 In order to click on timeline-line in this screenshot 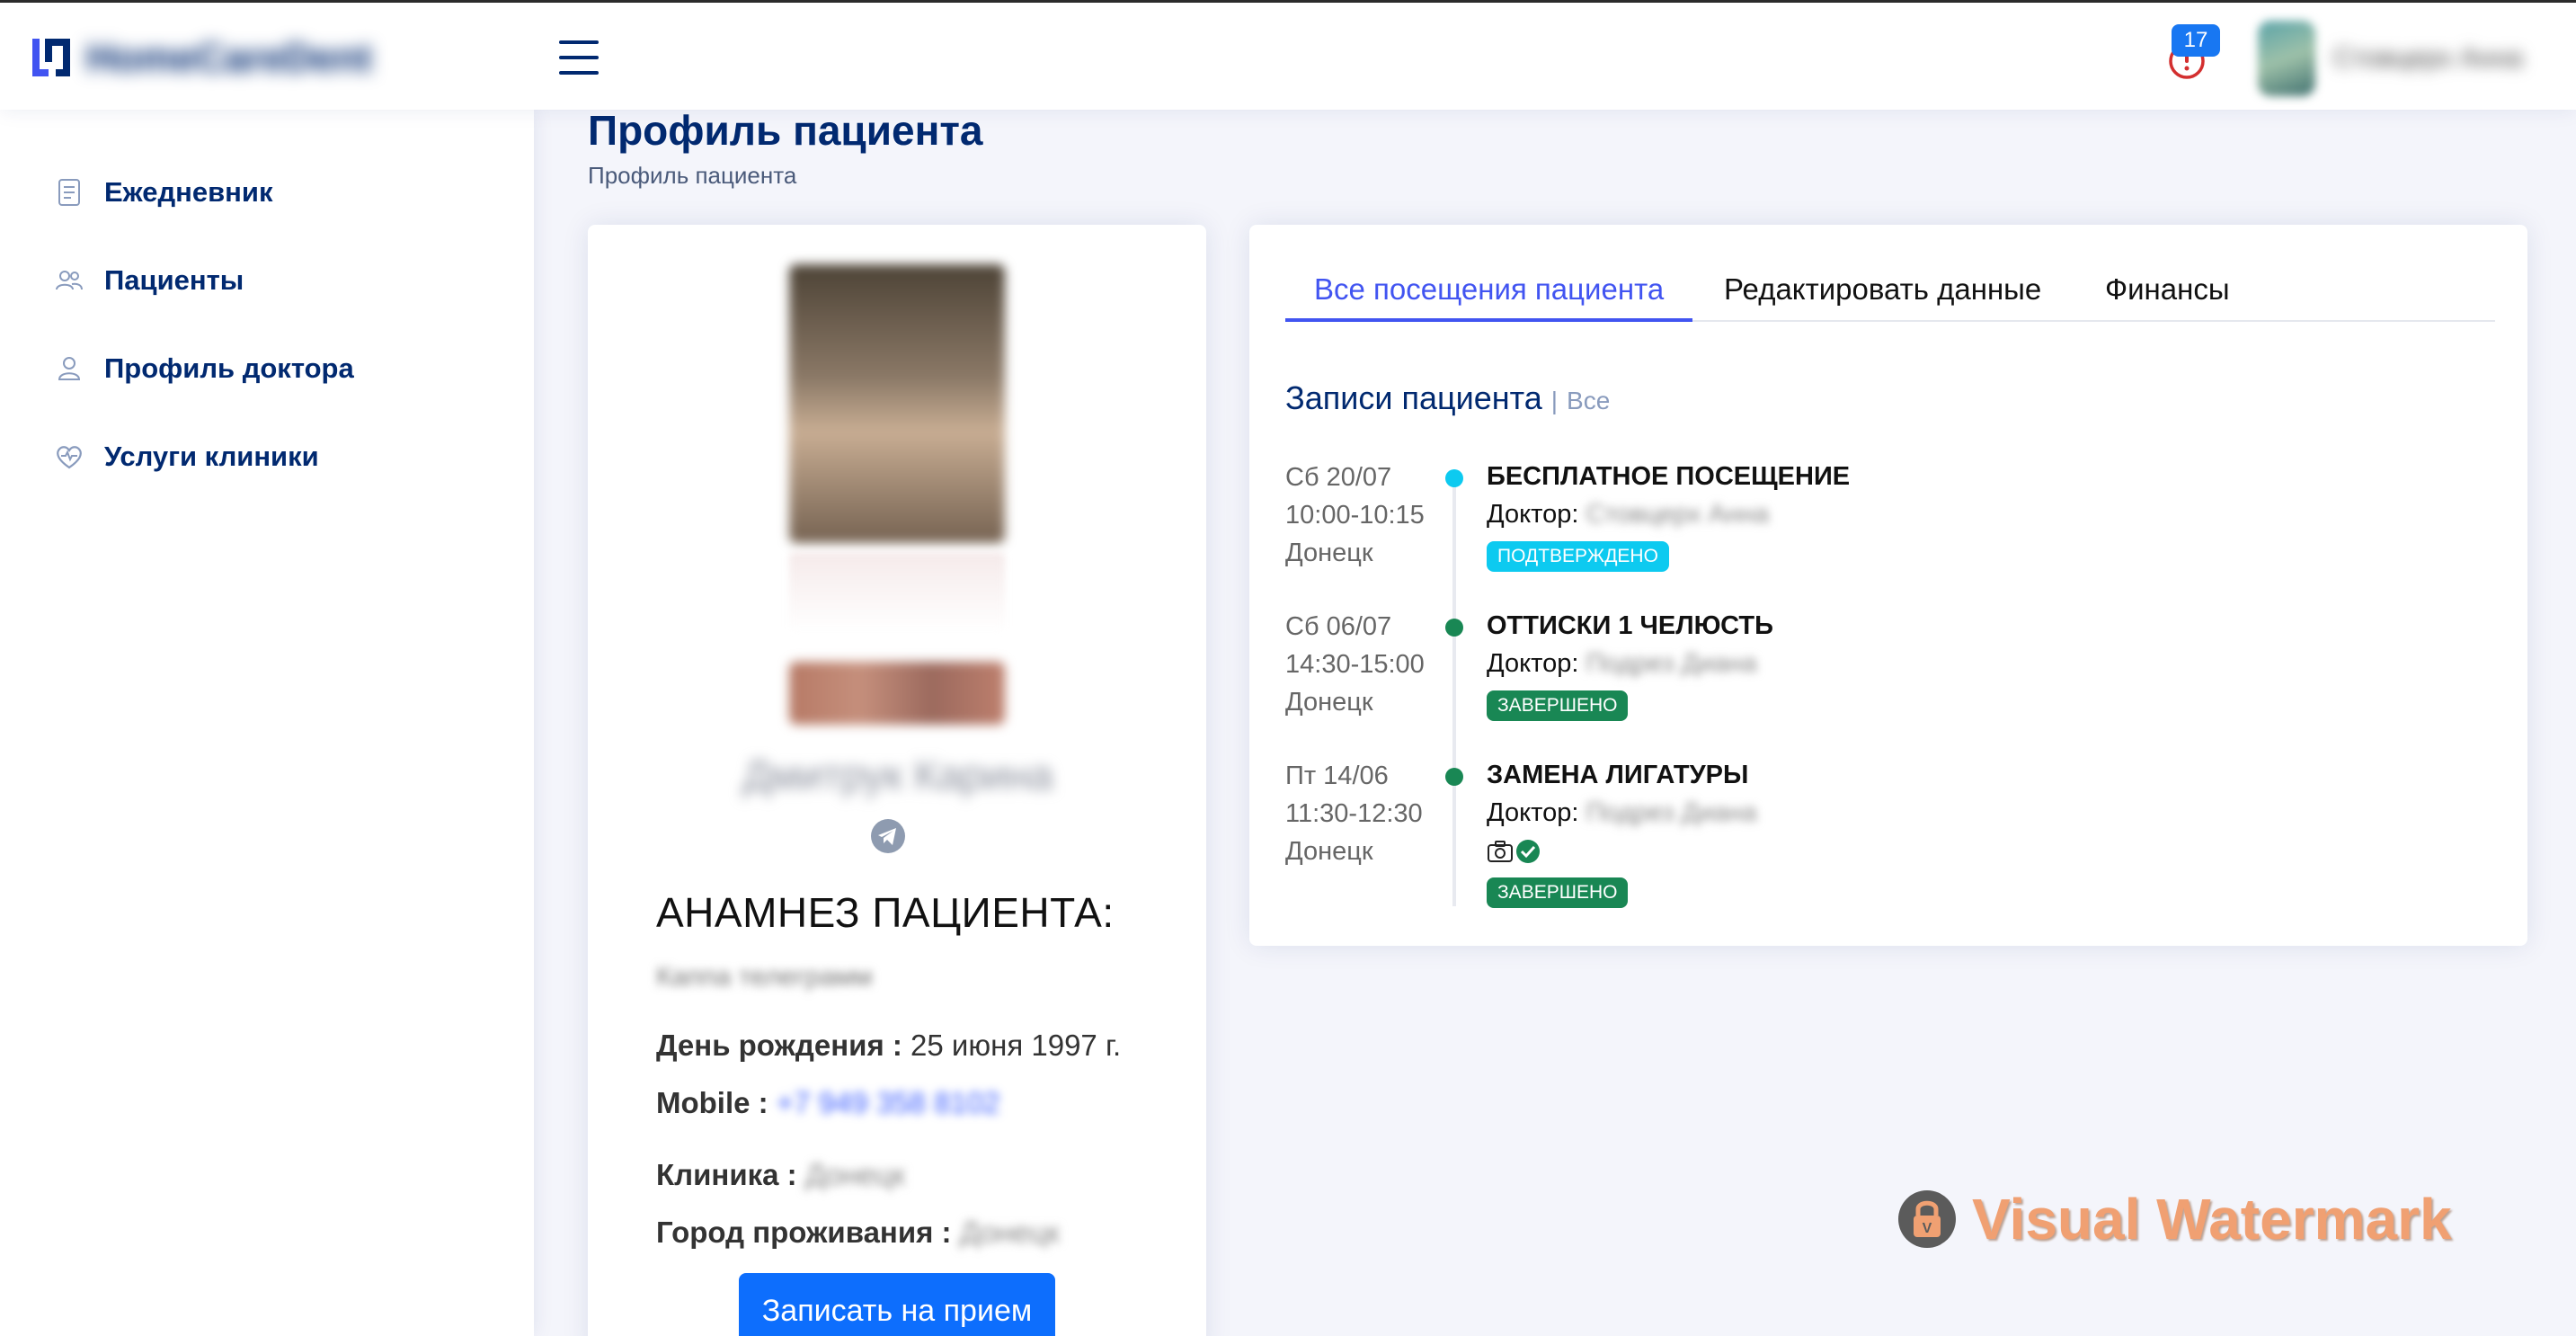, I will do `click(1454, 695)`.